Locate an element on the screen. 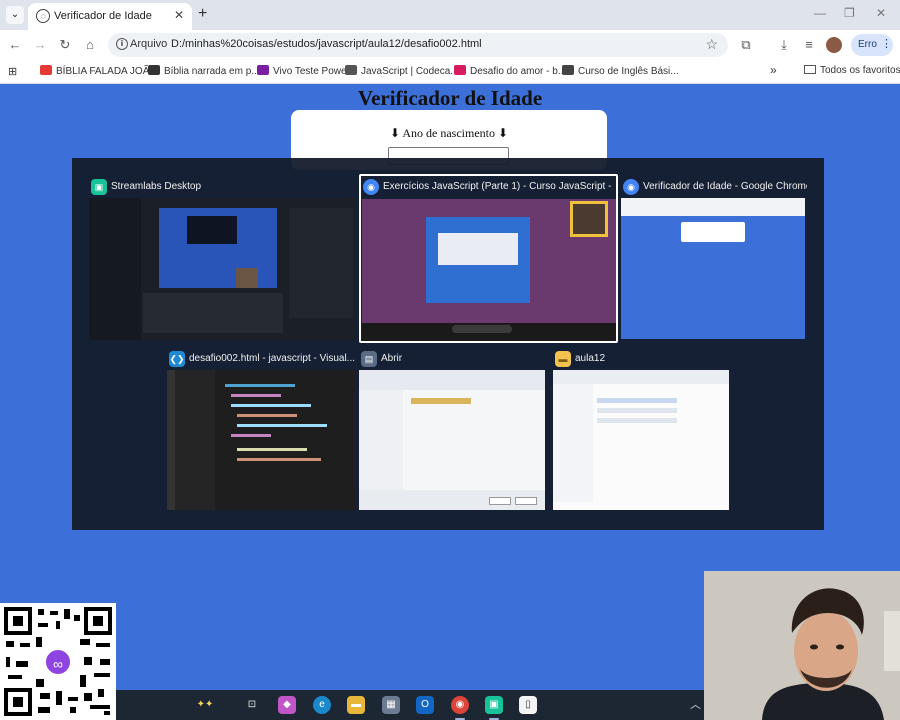 The width and height of the screenshot is (900, 720). switcher-window-verificador: ◉ Verificador de Idade - Google Chrome is located at coordinates (714, 258).